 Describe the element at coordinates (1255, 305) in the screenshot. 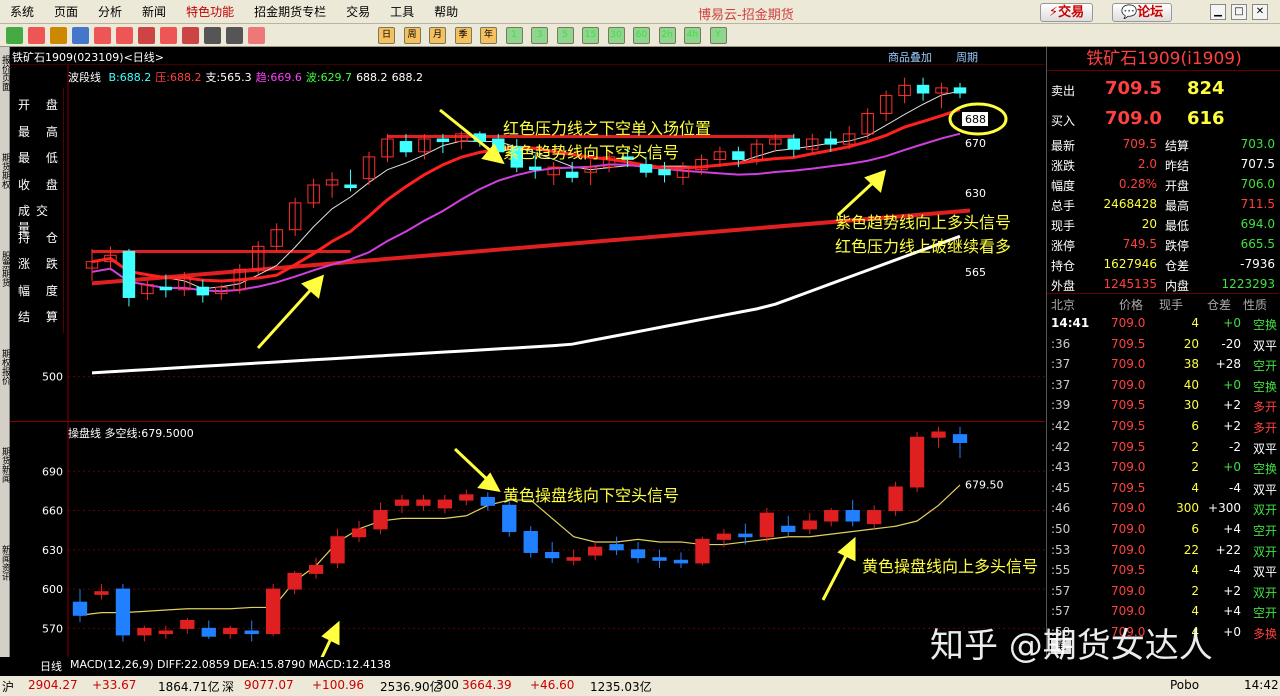

I see `tick-header-4: 性质` at that location.